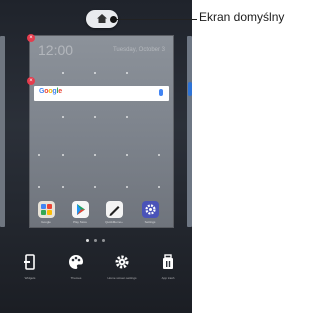 This screenshot has width=324, height=313. Describe the element at coordinates (122, 278) in the screenshot. I see `tool-label: Home screen settings` at that location.